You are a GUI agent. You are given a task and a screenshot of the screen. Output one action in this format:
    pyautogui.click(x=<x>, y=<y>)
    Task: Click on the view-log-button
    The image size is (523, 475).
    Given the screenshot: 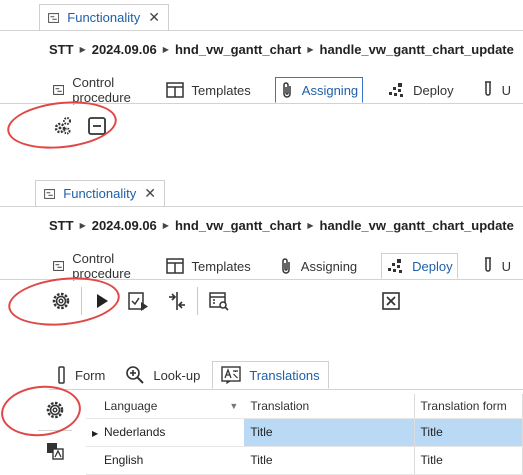 What is the action you would take?
    pyautogui.click(x=219, y=301)
    